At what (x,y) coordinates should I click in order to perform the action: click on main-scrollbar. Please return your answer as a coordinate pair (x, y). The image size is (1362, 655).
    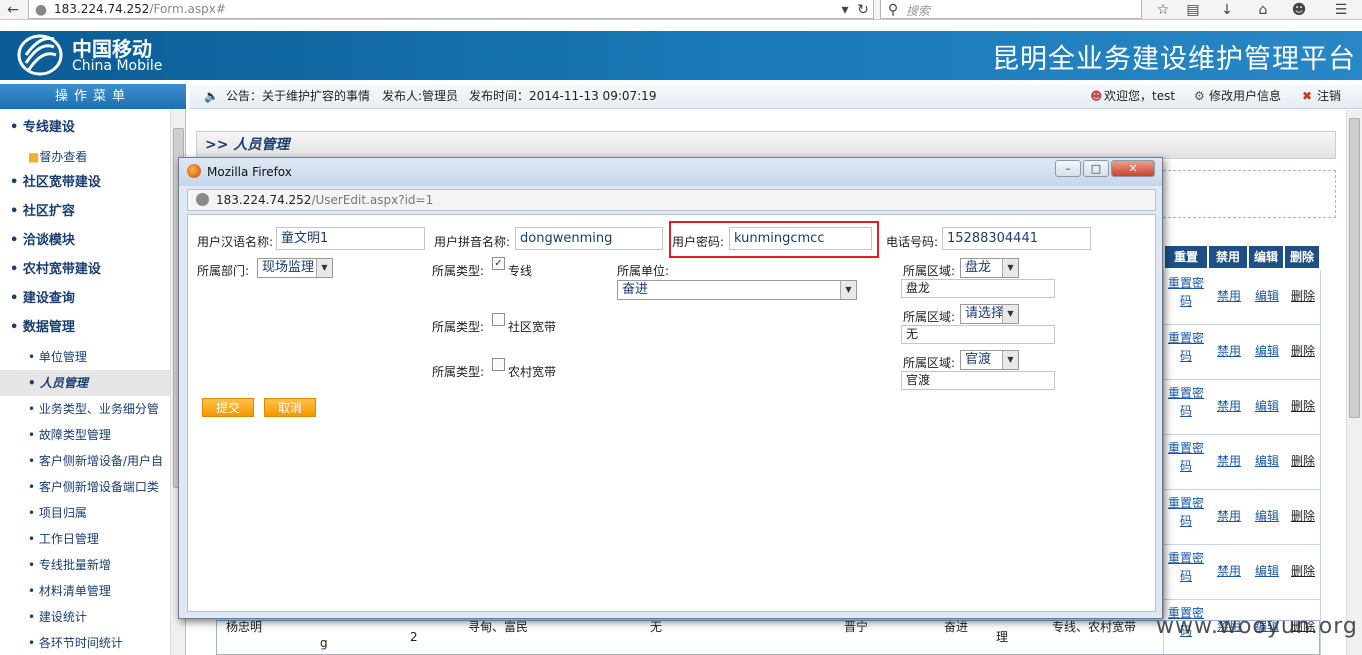
    Looking at the image, I should click on (1354, 382).